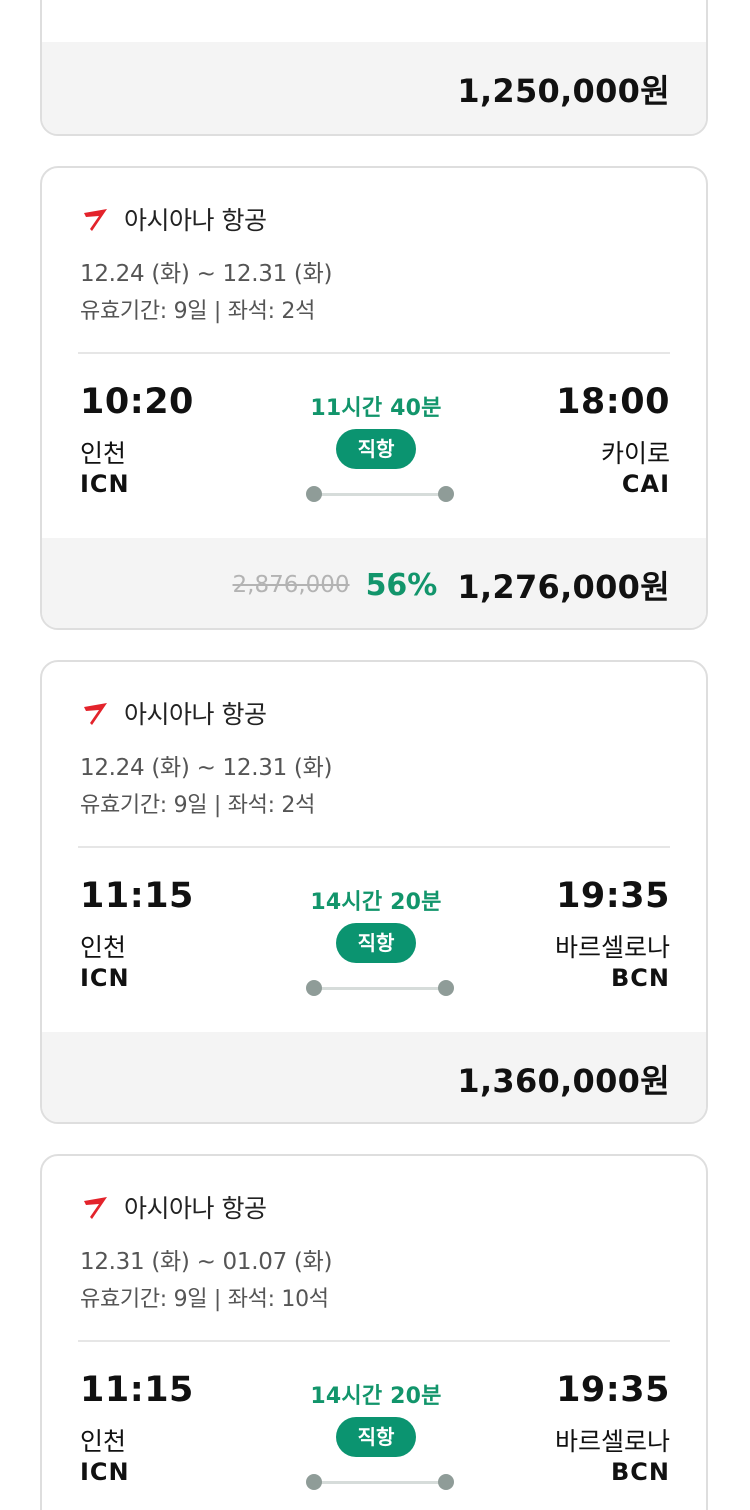  What do you see at coordinates (137, 402) in the screenshot?
I see `departure-time: 10:20` at bounding box center [137, 402].